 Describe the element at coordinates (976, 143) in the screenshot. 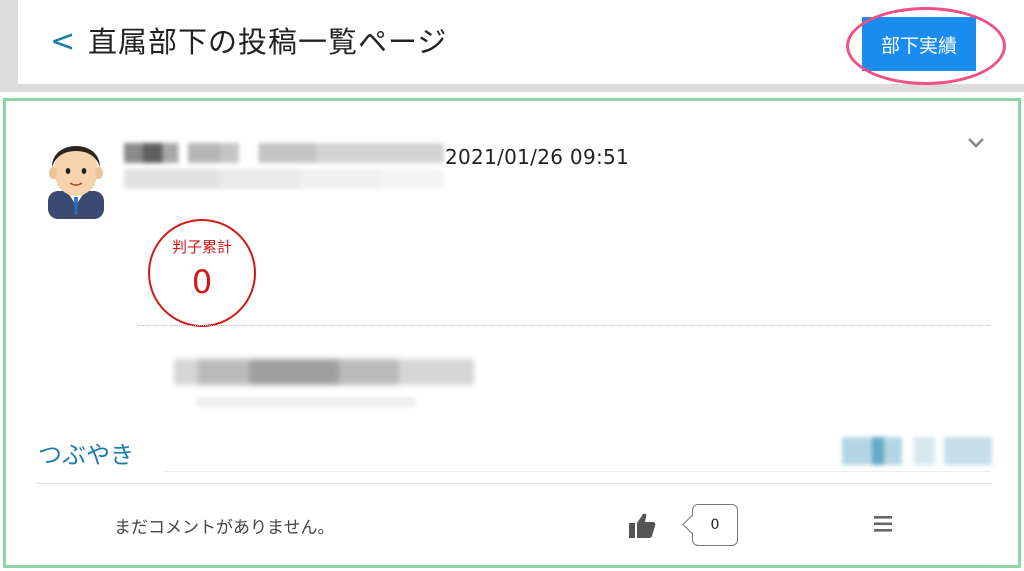

I see `chevron-down-icon` at that location.